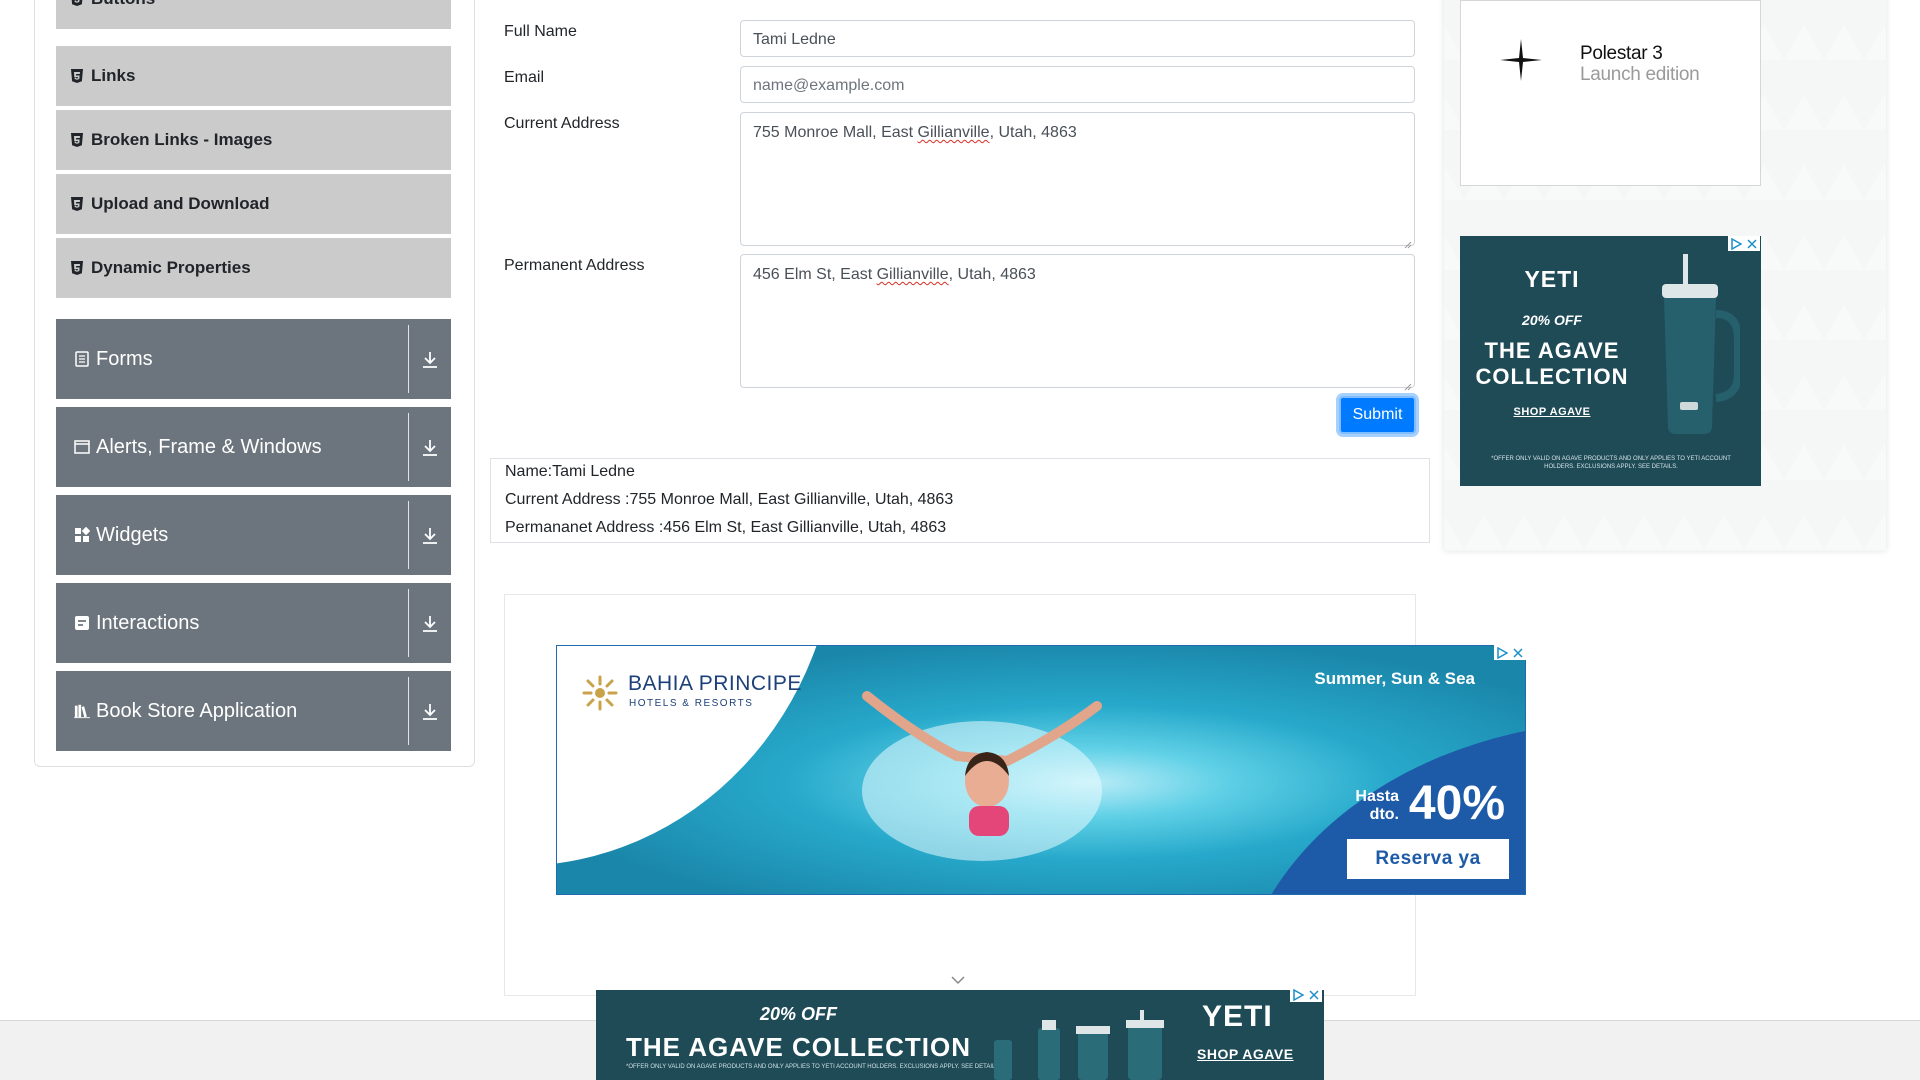 The height and width of the screenshot is (1080, 1920). Describe the element at coordinates (715, 683) in the screenshot. I see `ad-brand: BAHIA PRINCIPE` at that location.